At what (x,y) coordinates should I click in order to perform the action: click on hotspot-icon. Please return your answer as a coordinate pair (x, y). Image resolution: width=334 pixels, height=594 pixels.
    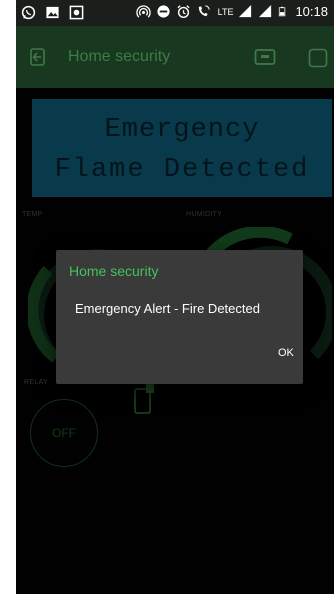
    Looking at the image, I should click on (143, 11).